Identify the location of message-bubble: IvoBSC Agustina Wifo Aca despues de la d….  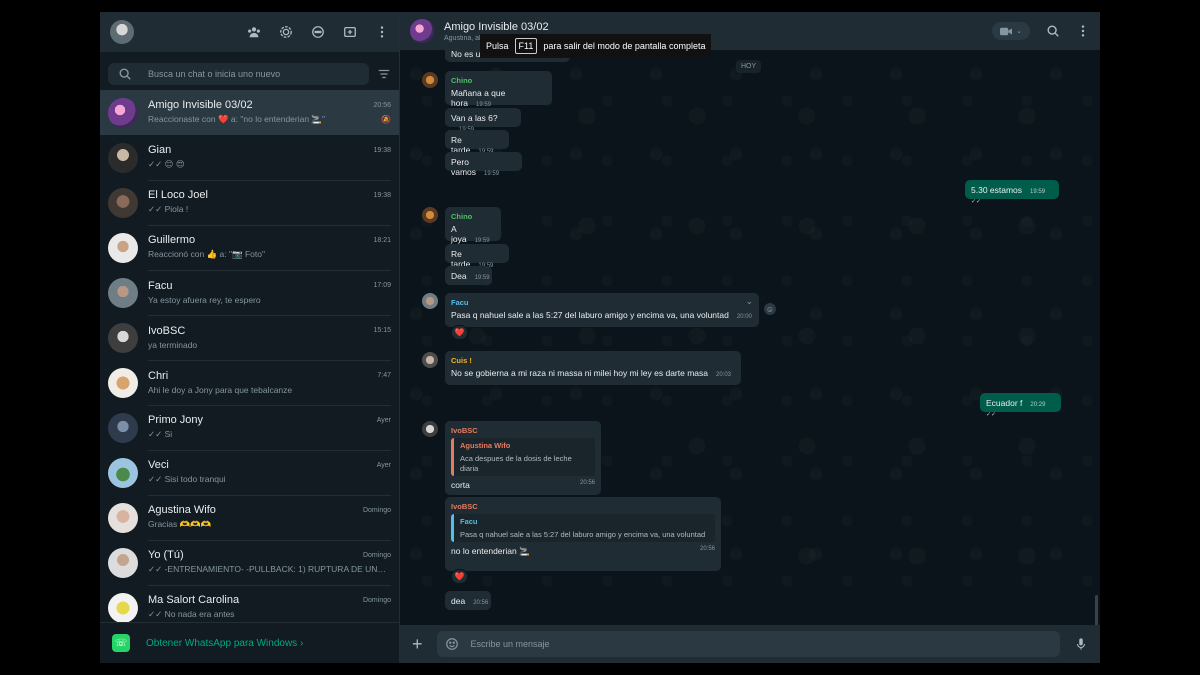
(523, 458).